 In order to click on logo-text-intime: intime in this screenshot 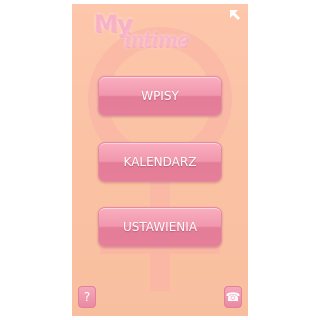, I will do `click(156, 40)`.